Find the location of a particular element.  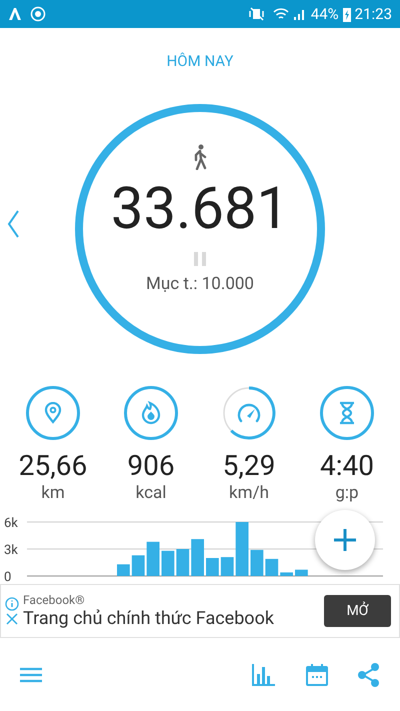

flame-icon is located at coordinates (151, 413).